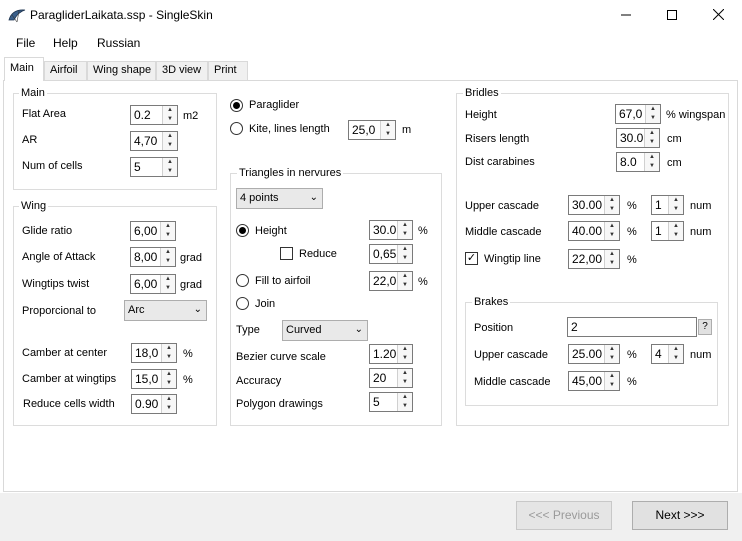  I want to click on brakes-upper-spinner: 25.00 ▲ ▼, so click(594, 354).